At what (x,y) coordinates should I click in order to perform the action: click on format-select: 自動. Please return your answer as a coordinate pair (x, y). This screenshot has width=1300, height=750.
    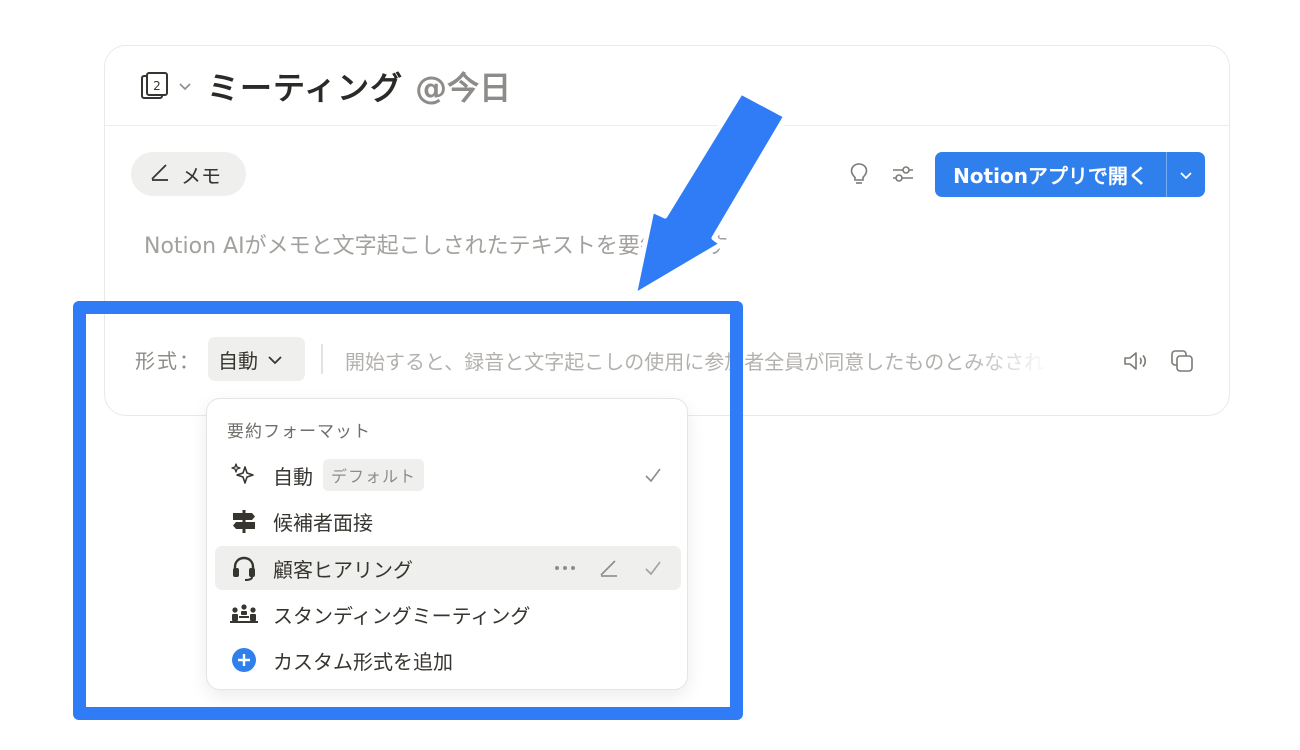
    Looking at the image, I should click on (256, 359).